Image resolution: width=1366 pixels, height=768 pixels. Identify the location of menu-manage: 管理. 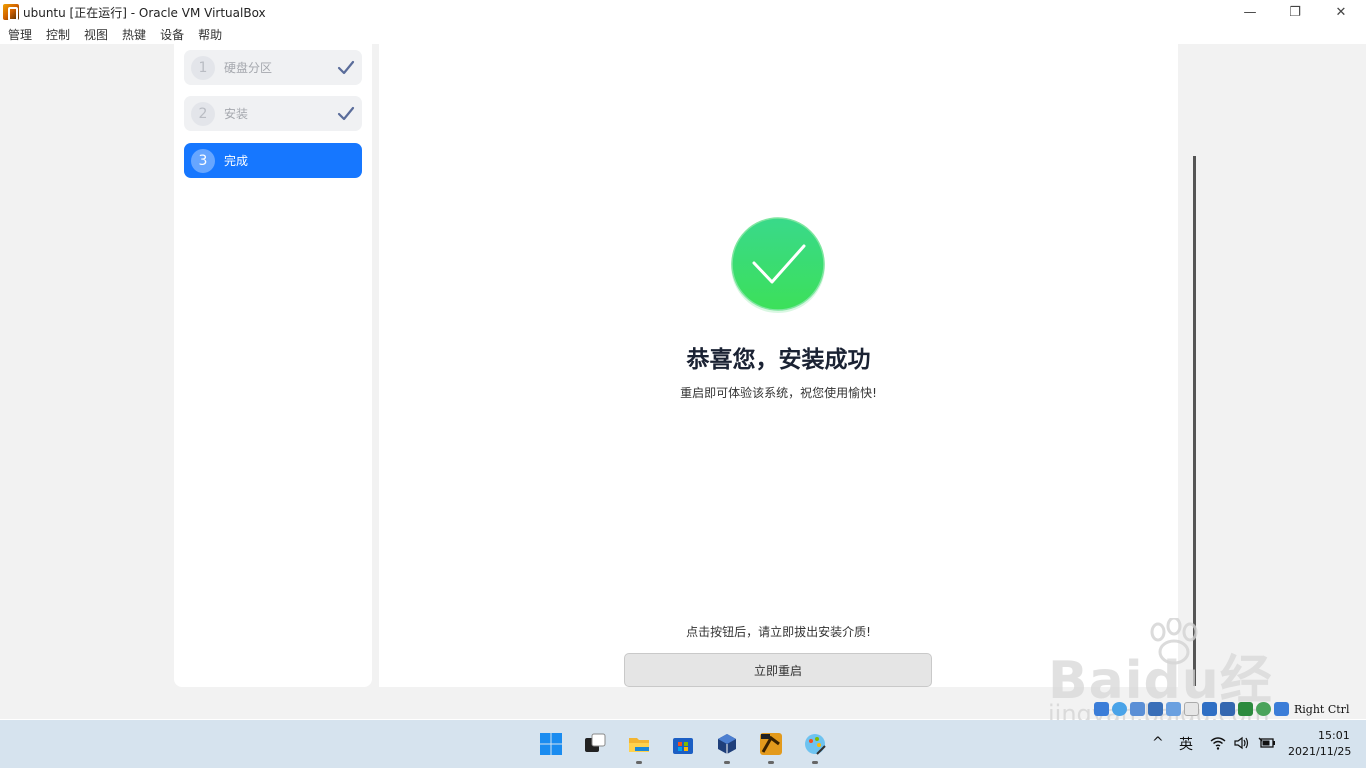
(20, 34).